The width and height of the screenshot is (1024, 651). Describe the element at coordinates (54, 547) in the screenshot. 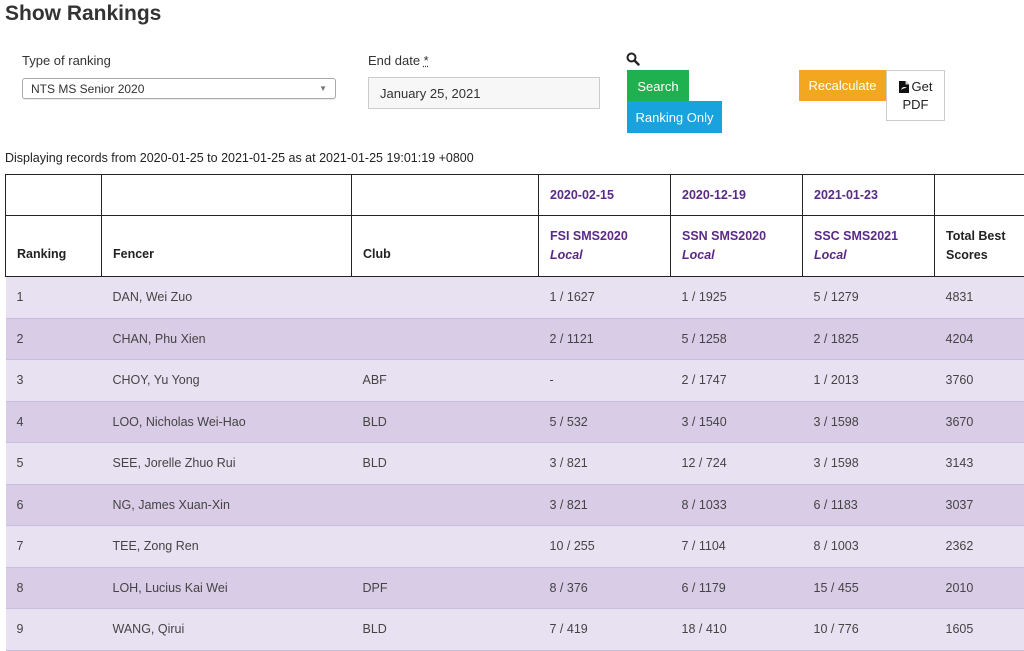

I see `rank-cell: 7` at that location.